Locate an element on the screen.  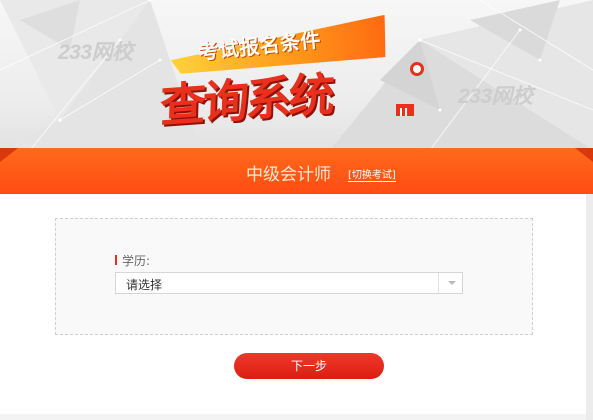
required-mark is located at coordinates (116, 260).